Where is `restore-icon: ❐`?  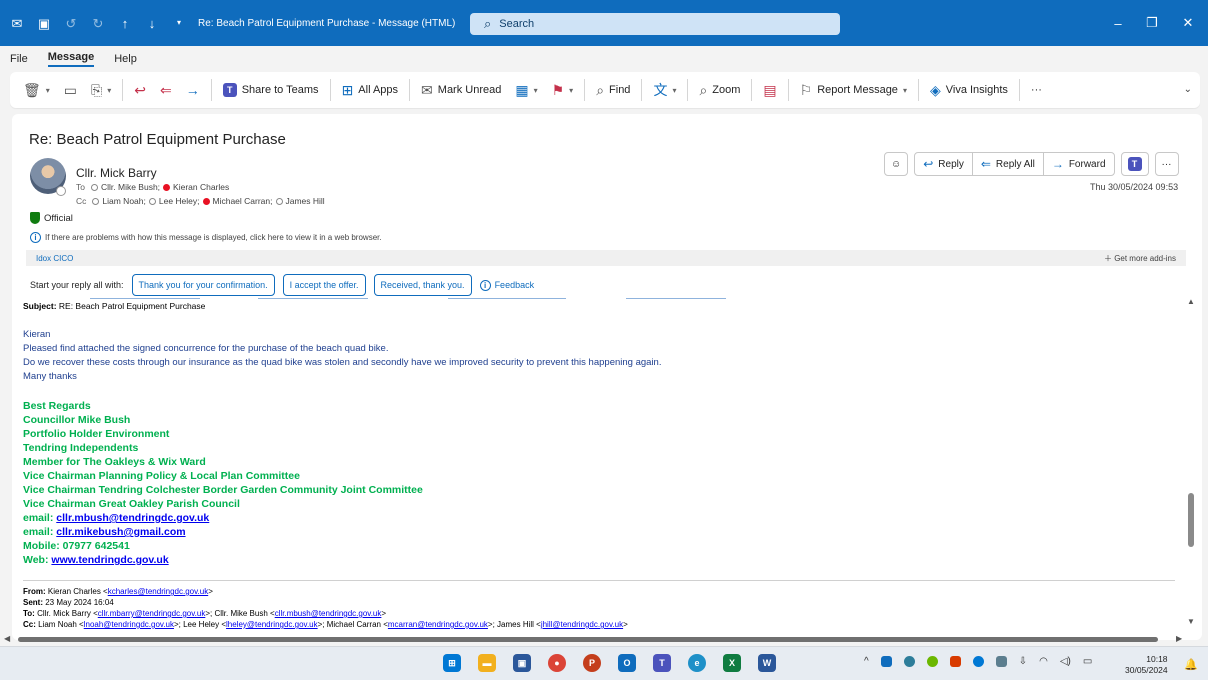
restore-icon: ❐ is located at coordinates (1152, 23).